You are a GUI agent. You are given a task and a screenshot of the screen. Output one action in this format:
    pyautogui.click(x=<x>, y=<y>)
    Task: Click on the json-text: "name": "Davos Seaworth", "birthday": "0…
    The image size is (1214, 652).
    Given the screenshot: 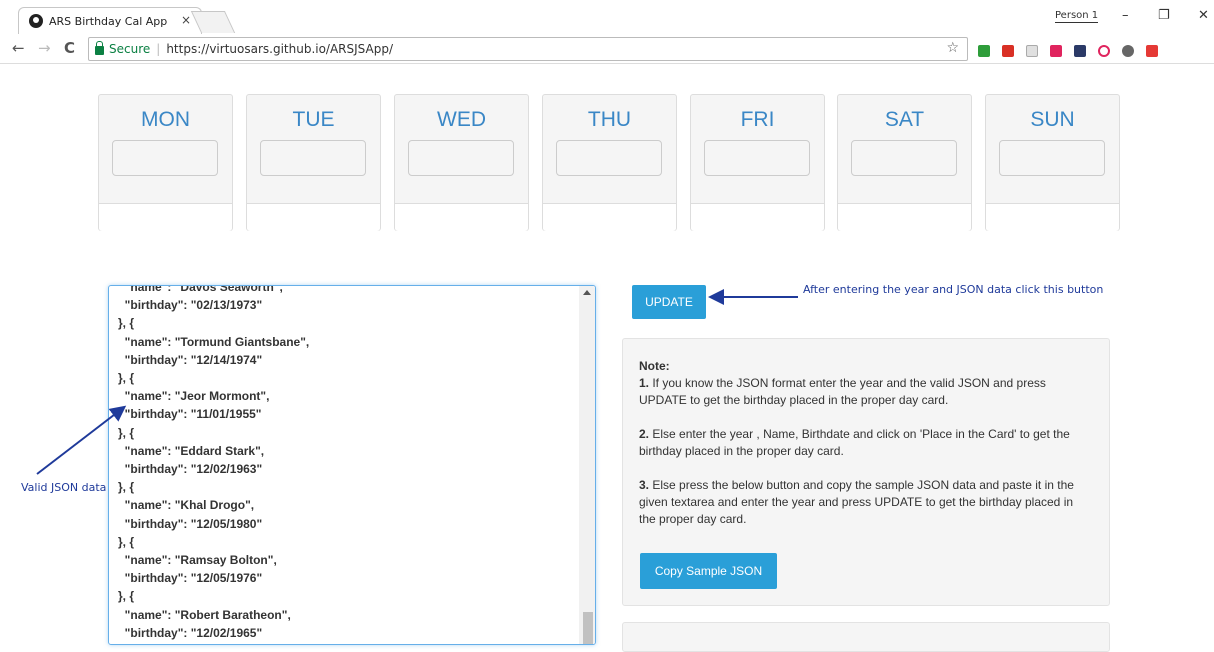 What is the action you would take?
    pyautogui.click(x=214, y=464)
    